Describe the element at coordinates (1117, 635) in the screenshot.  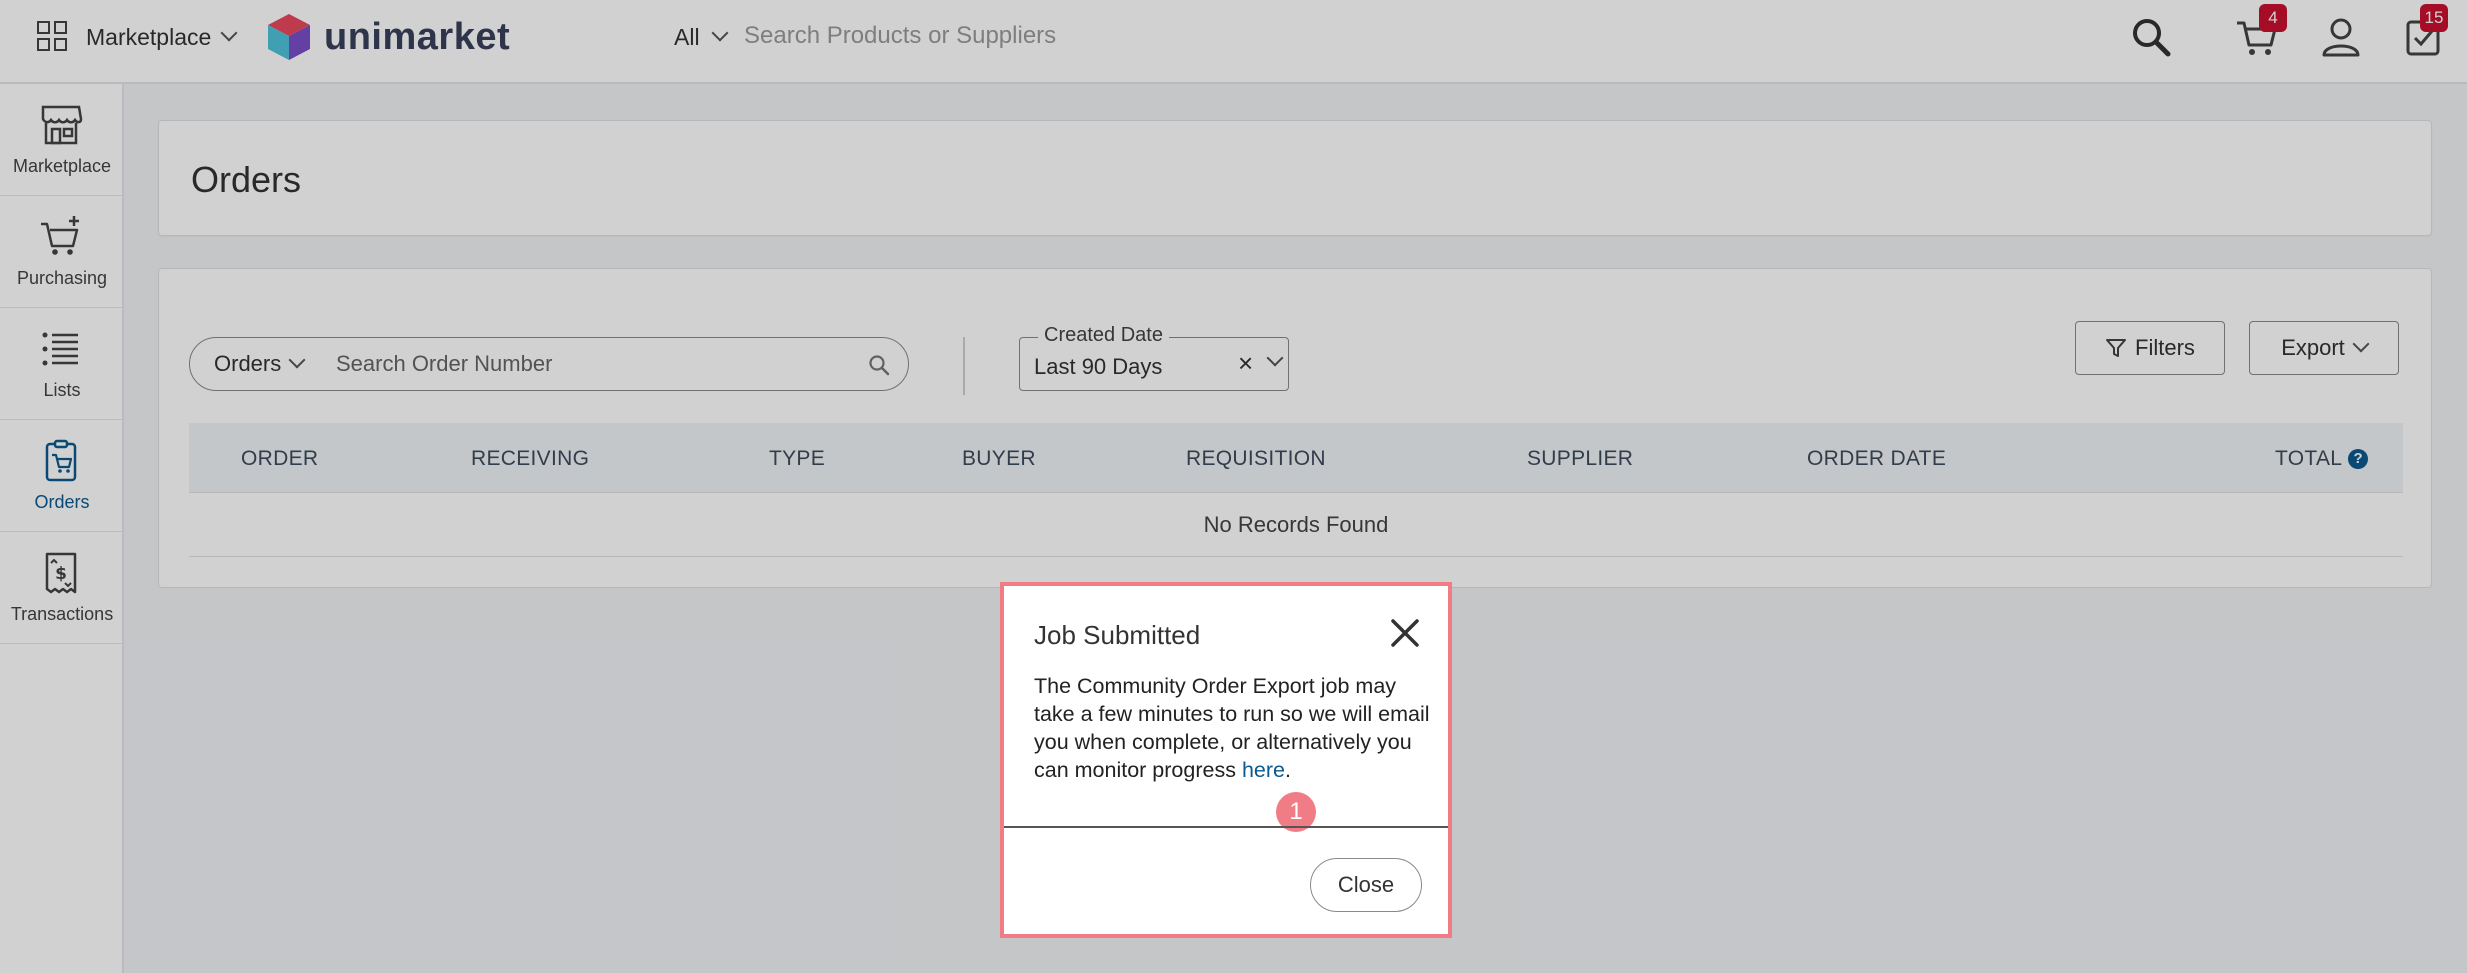
I see `dialog-title: Job Submitted` at that location.